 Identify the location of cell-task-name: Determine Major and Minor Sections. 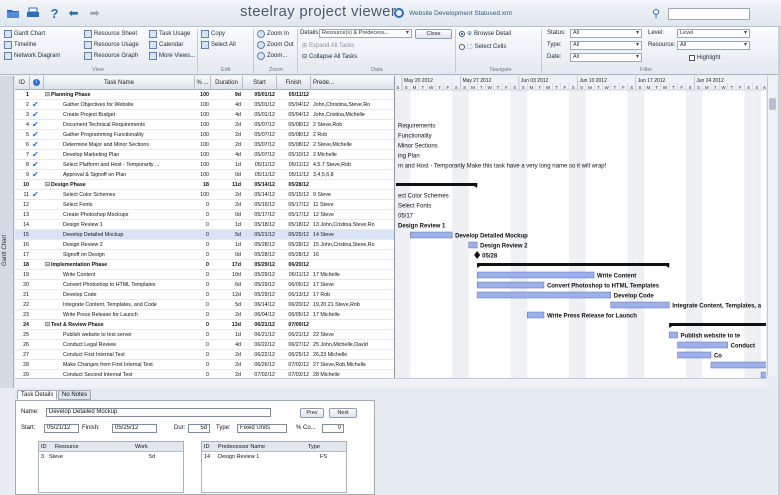
(128, 145).